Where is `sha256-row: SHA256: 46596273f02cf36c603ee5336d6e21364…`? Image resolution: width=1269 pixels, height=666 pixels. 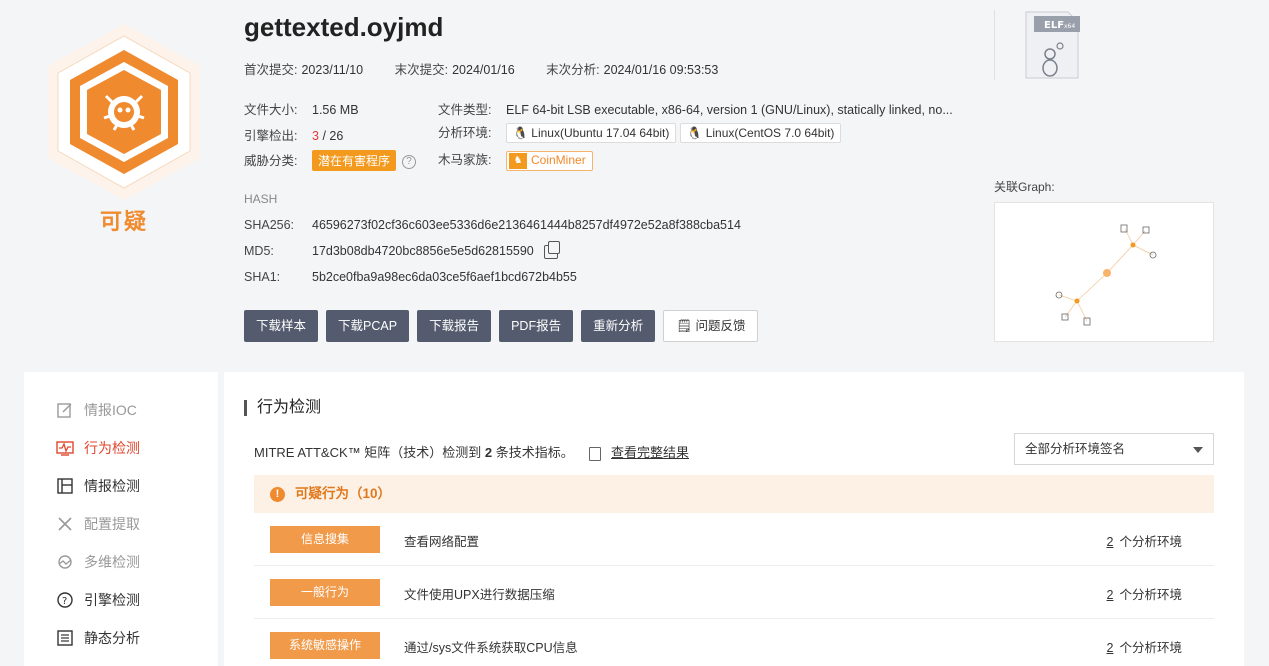
sha256-row: SHA256: 46596273f02cf36c603ee5336d6e21364… is located at coordinates (492, 225).